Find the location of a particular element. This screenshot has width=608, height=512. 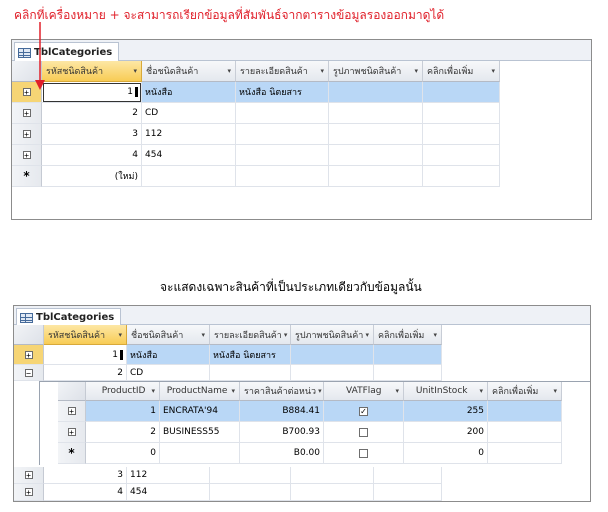

cell-new-record: (ใหม่) is located at coordinates (92, 176).